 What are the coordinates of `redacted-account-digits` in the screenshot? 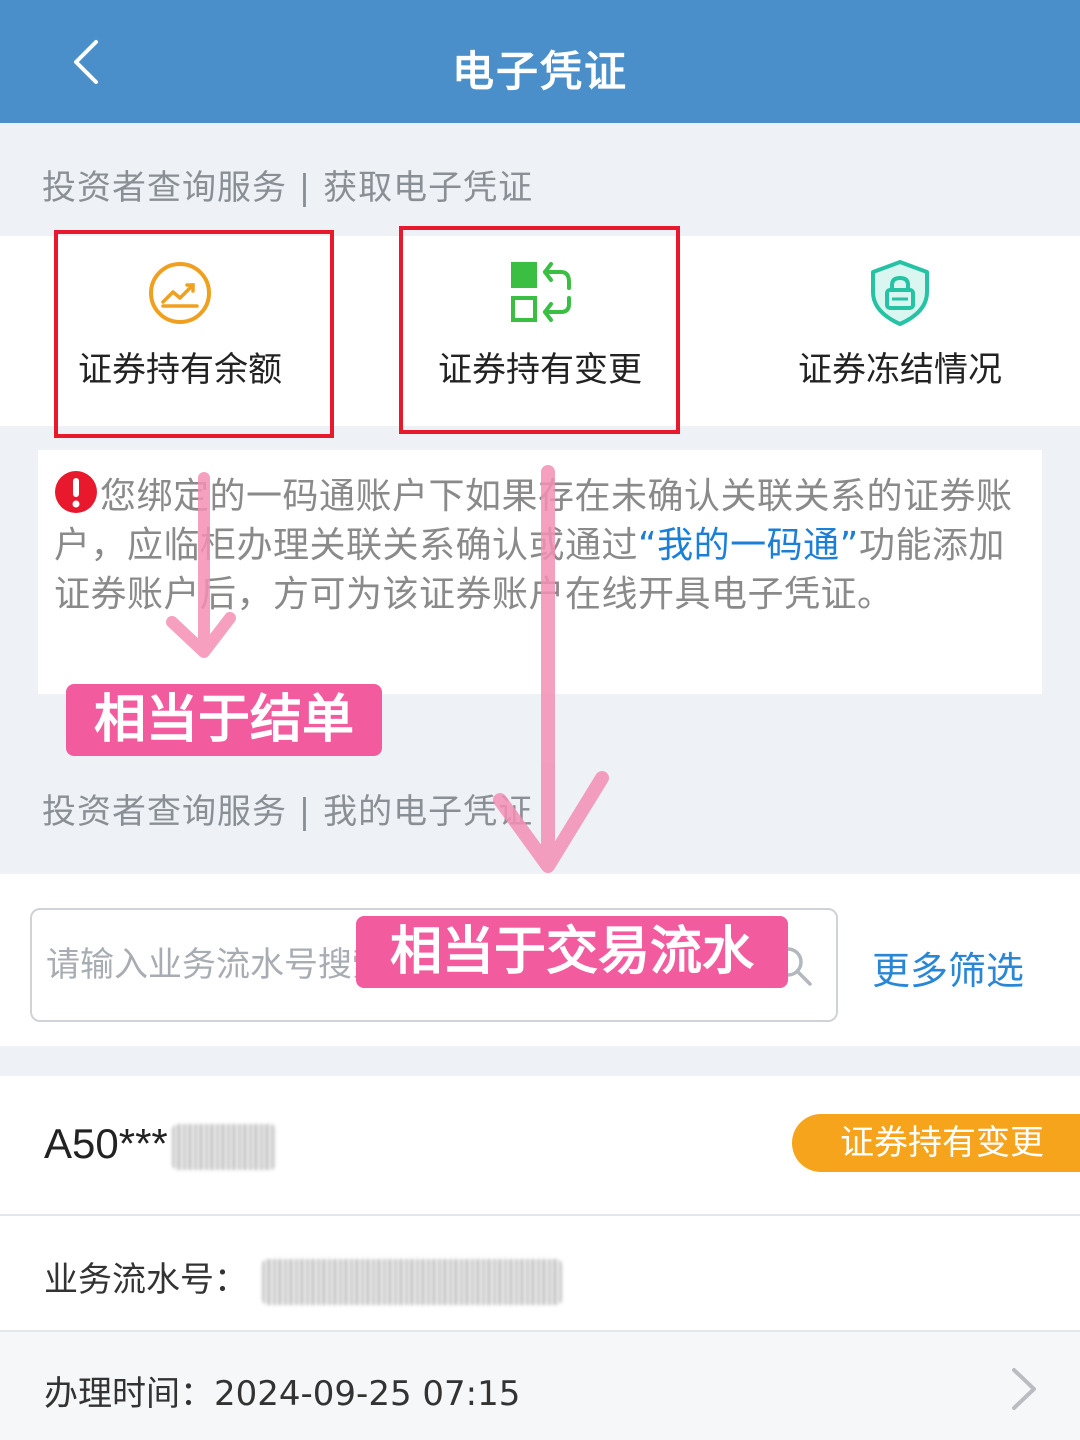 It's located at (223, 1146).